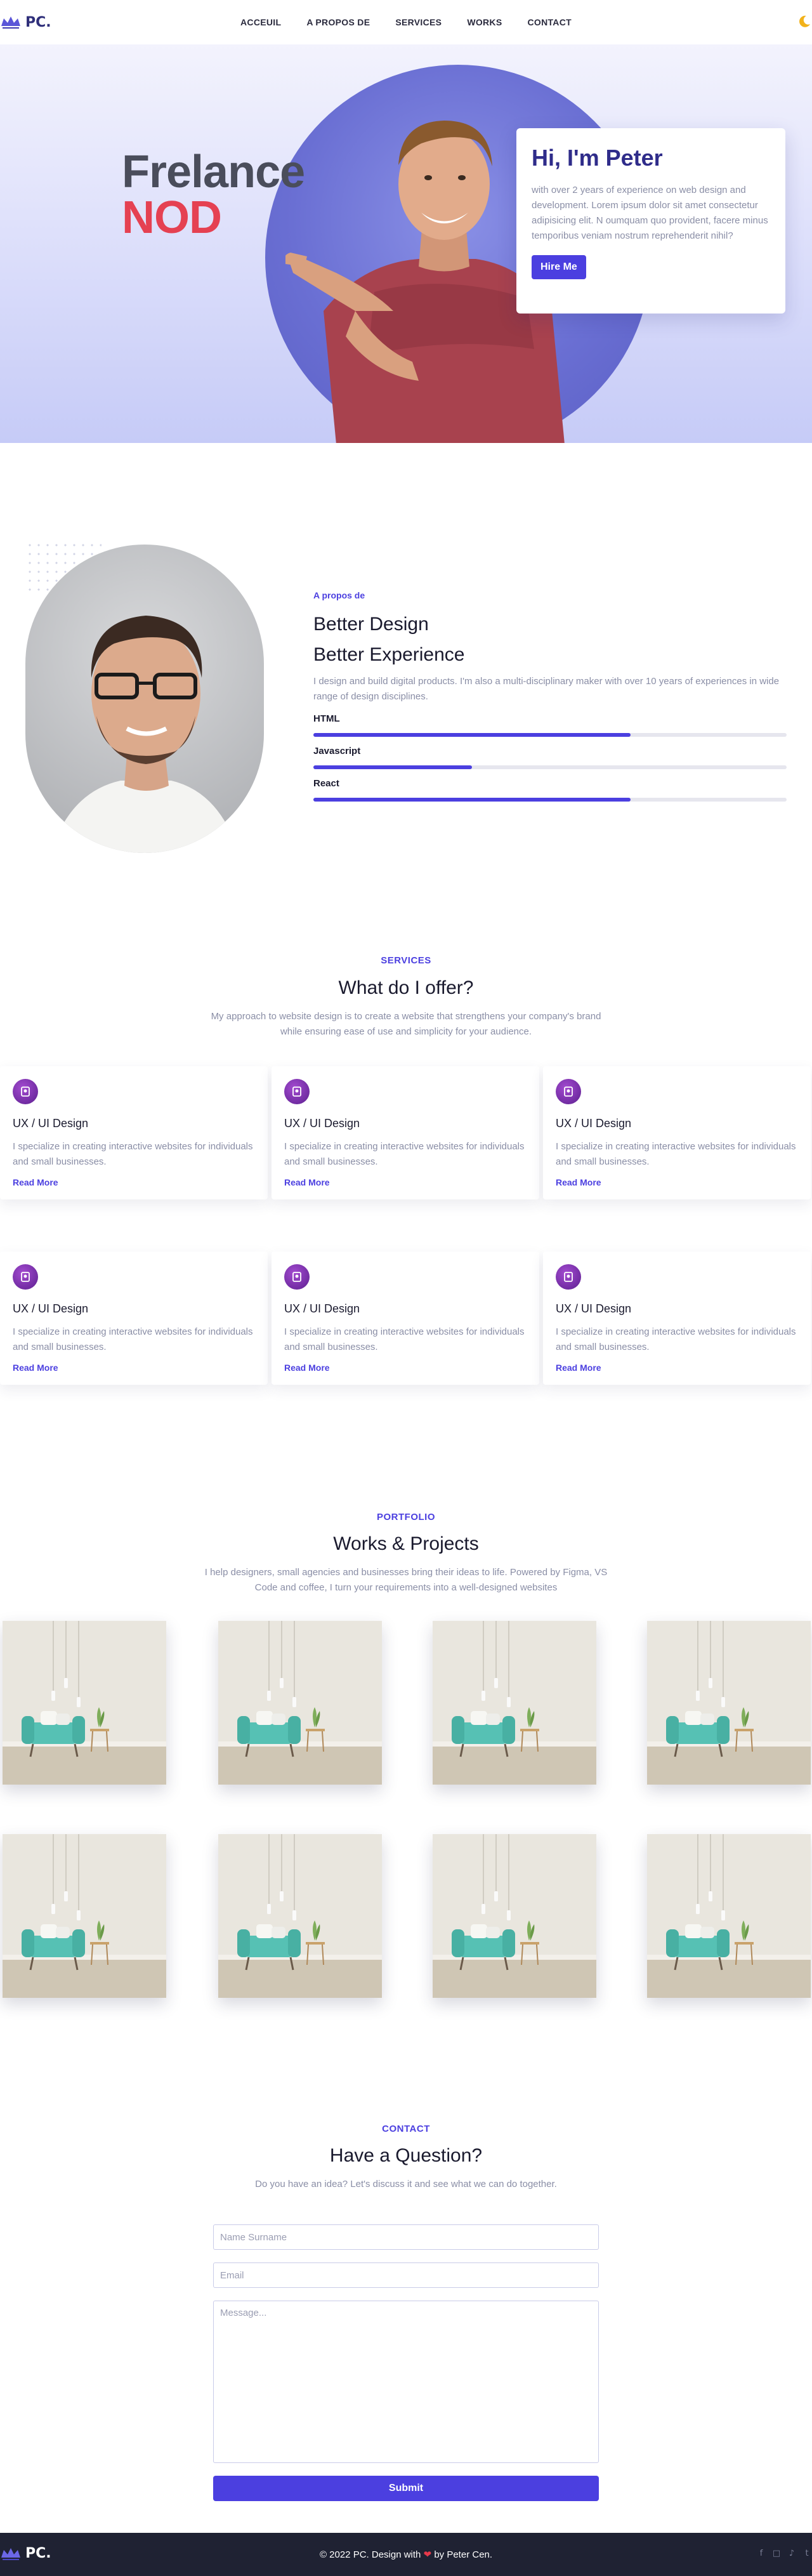 Image resolution: width=812 pixels, height=2576 pixels. Describe the element at coordinates (792, 2553) in the screenshot. I see `tiktok-icon: ♪` at that location.